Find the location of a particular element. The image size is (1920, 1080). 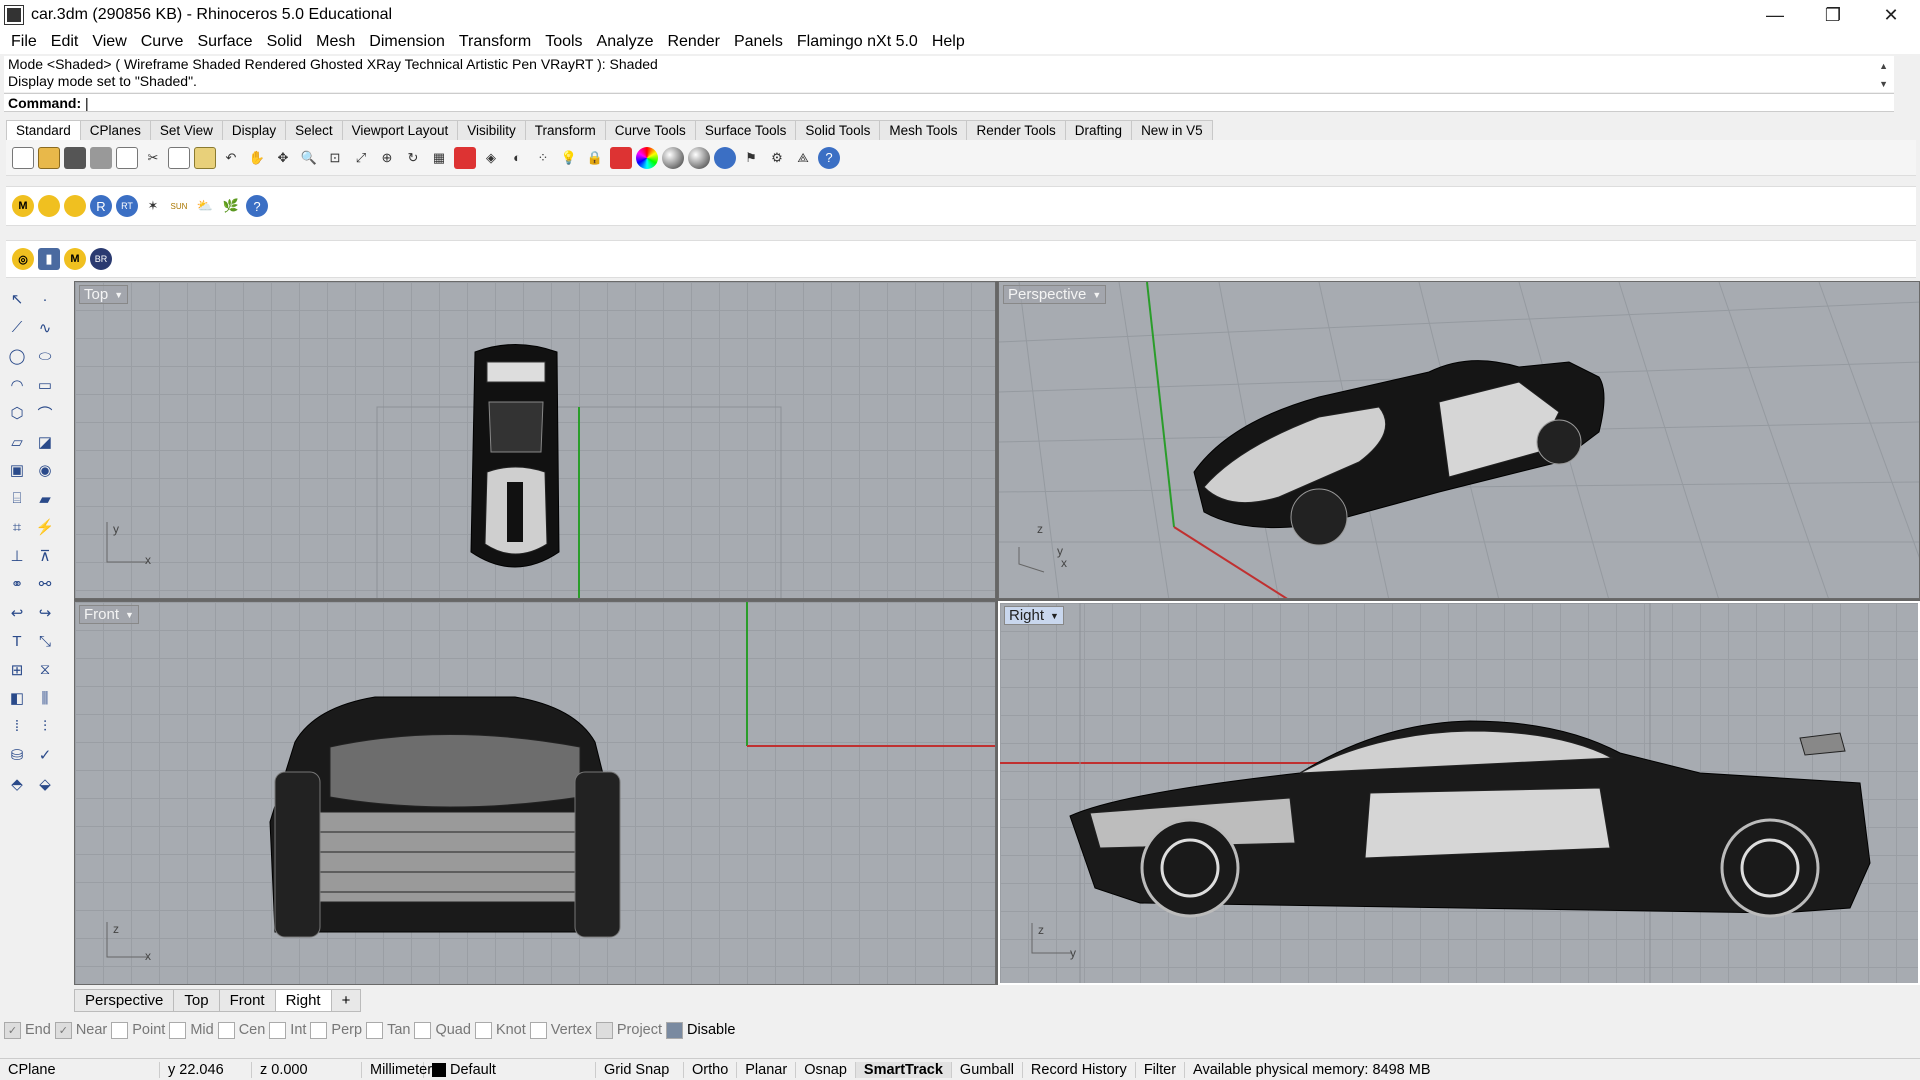

render-r-icon: R is located at coordinates (101, 206).